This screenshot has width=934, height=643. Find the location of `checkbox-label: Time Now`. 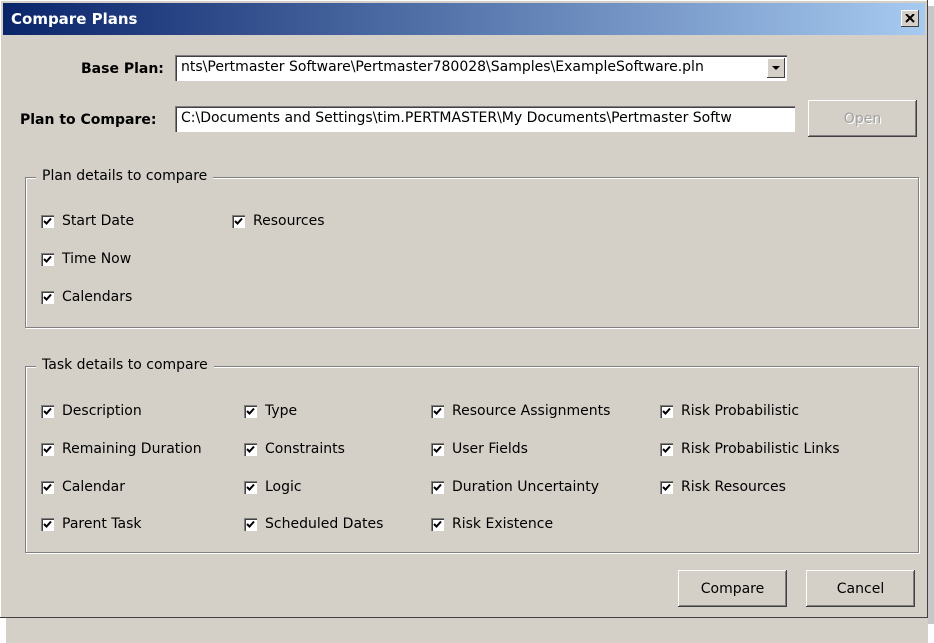

checkbox-label: Time Now is located at coordinates (97, 259).